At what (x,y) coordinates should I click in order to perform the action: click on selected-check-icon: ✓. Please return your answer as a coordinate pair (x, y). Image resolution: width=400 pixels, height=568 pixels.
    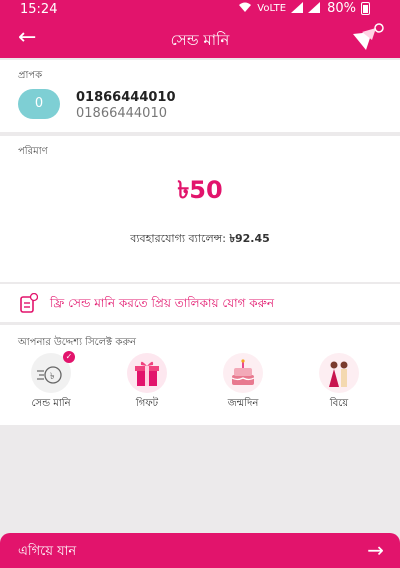
    Looking at the image, I should click on (69, 357).